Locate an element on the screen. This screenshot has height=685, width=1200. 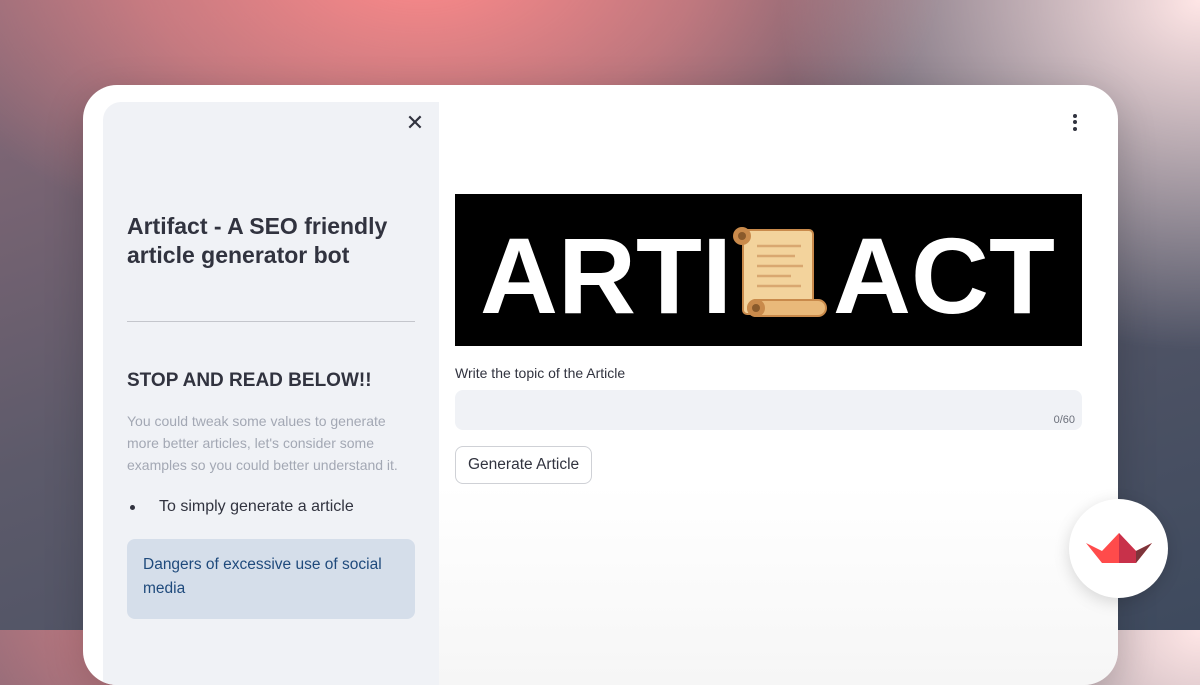
generate-article-button: Generate Article is located at coordinates (524, 465).